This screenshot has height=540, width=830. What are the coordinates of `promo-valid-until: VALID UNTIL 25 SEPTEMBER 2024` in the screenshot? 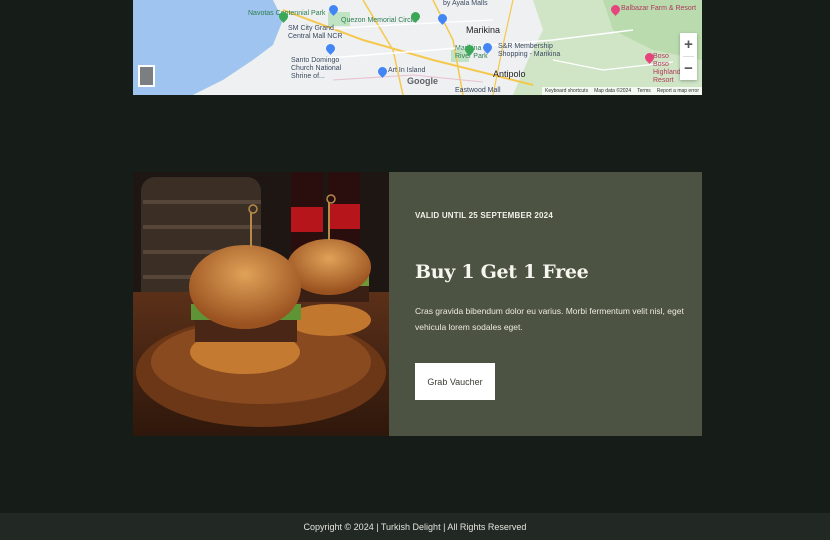 It's located at (484, 215).